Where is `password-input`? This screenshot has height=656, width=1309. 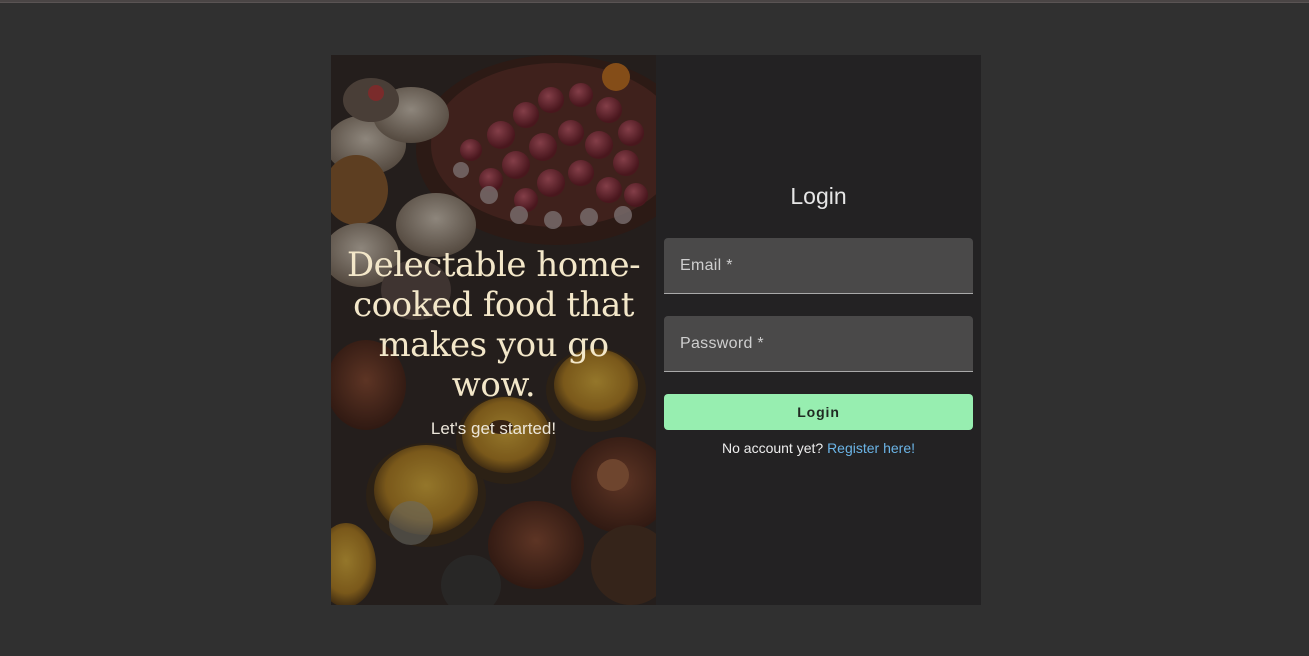
password-input is located at coordinates (818, 343).